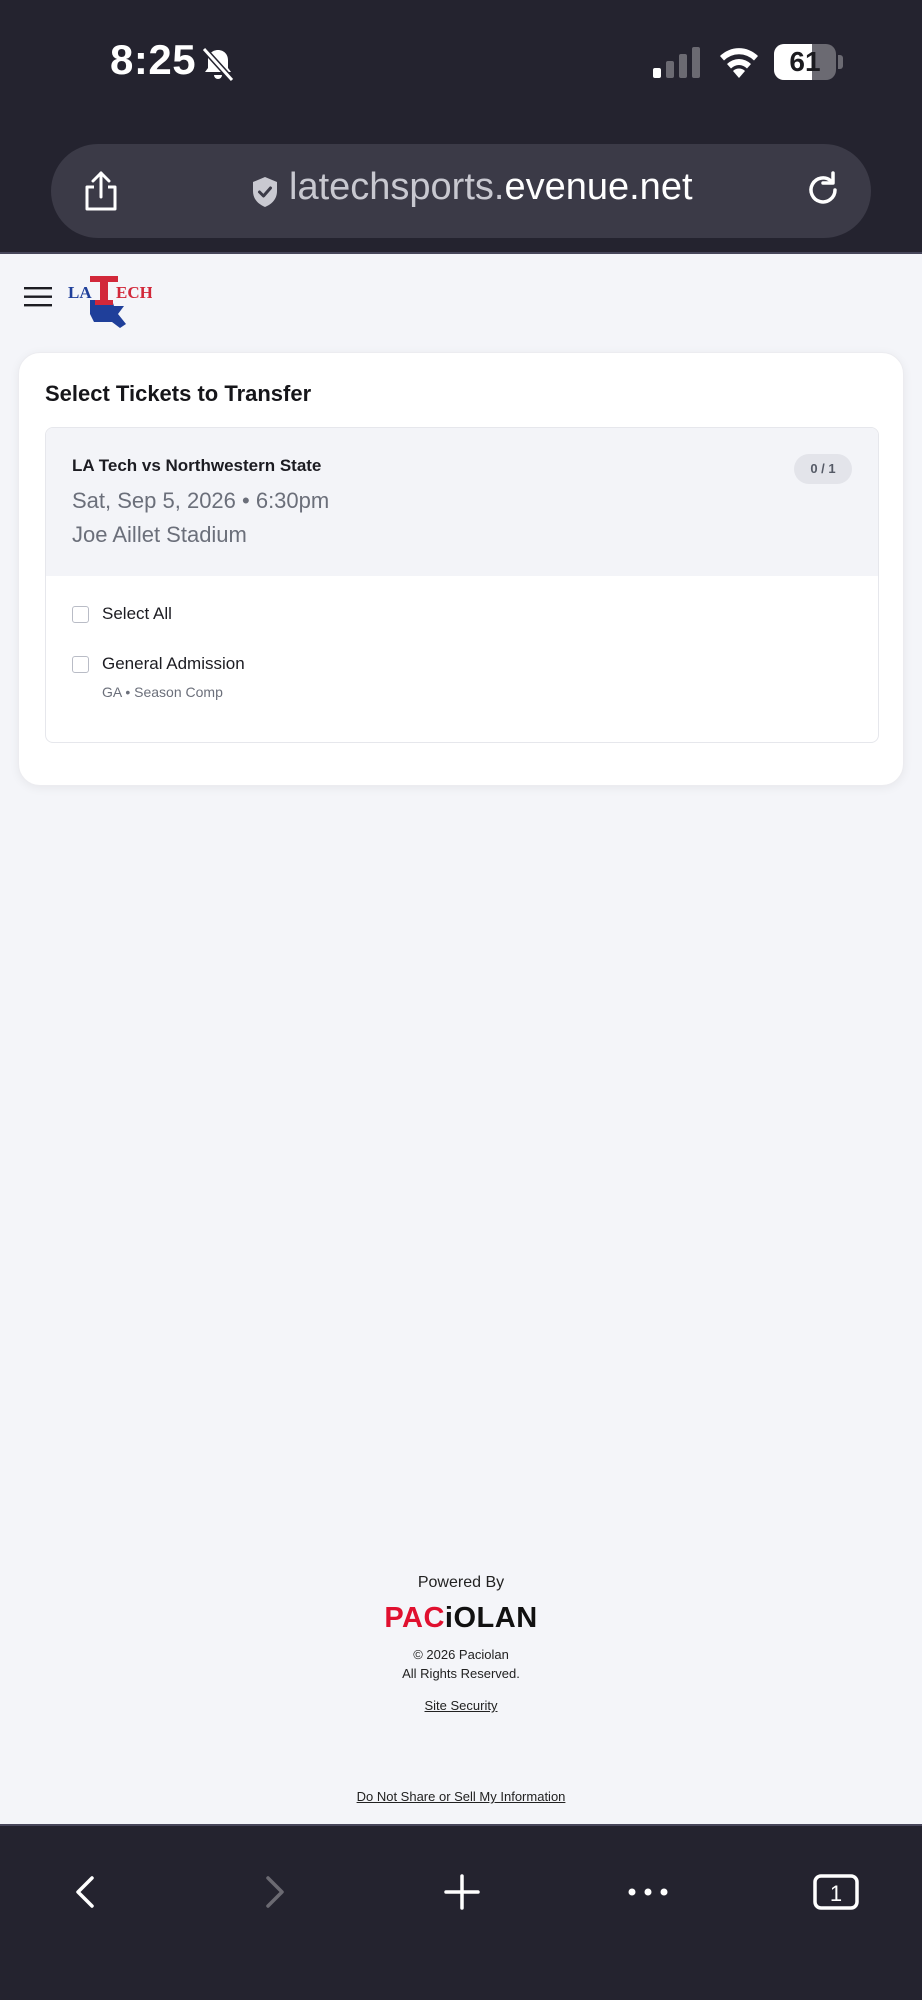 The height and width of the screenshot is (2000, 922). What do you see at coordinates (80, 614) in the screenshot?
I see `select-all-checkbox` at bounding box center [80, 614].